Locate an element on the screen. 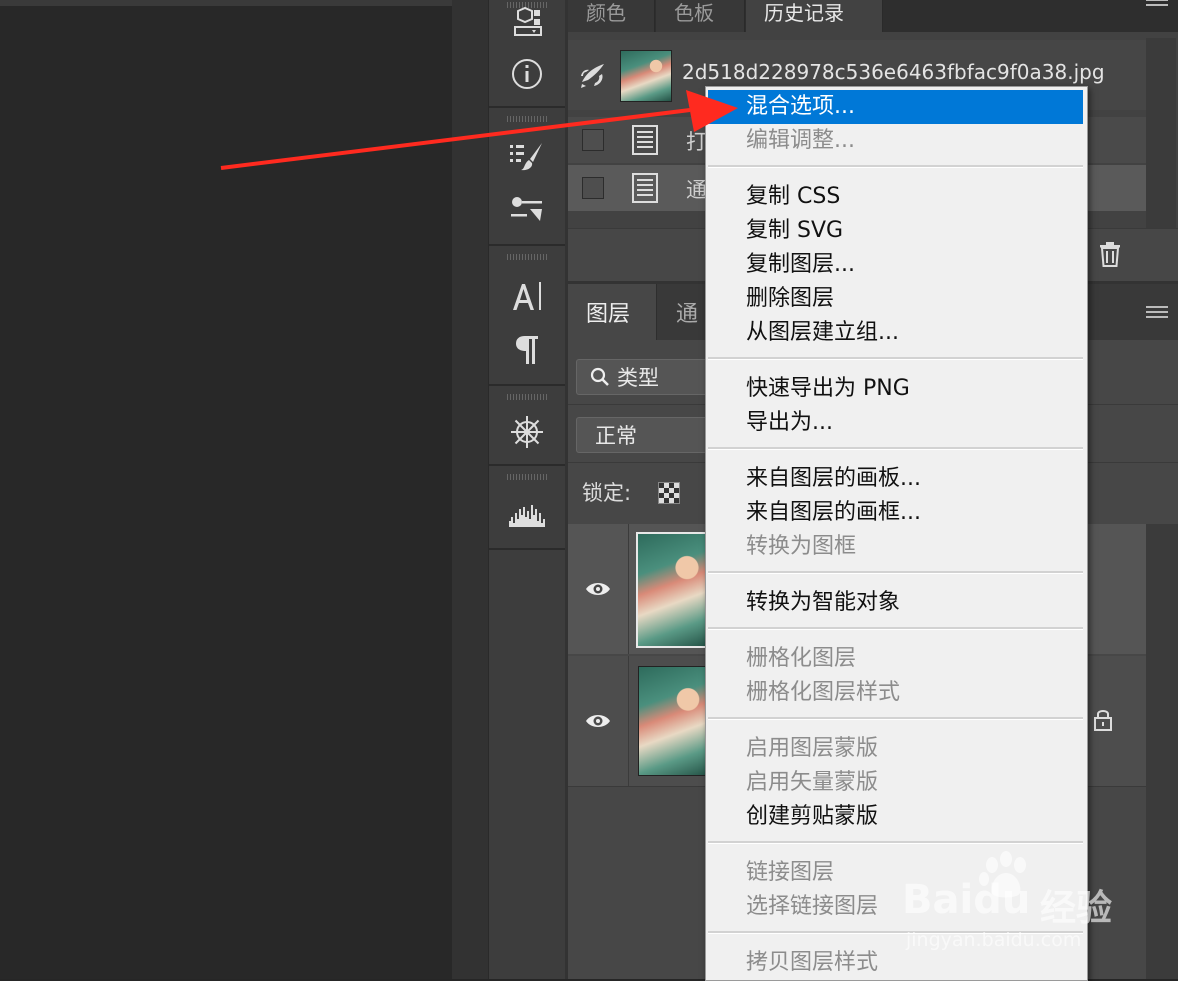  trash-icon is located at coordinates (1110, 256).